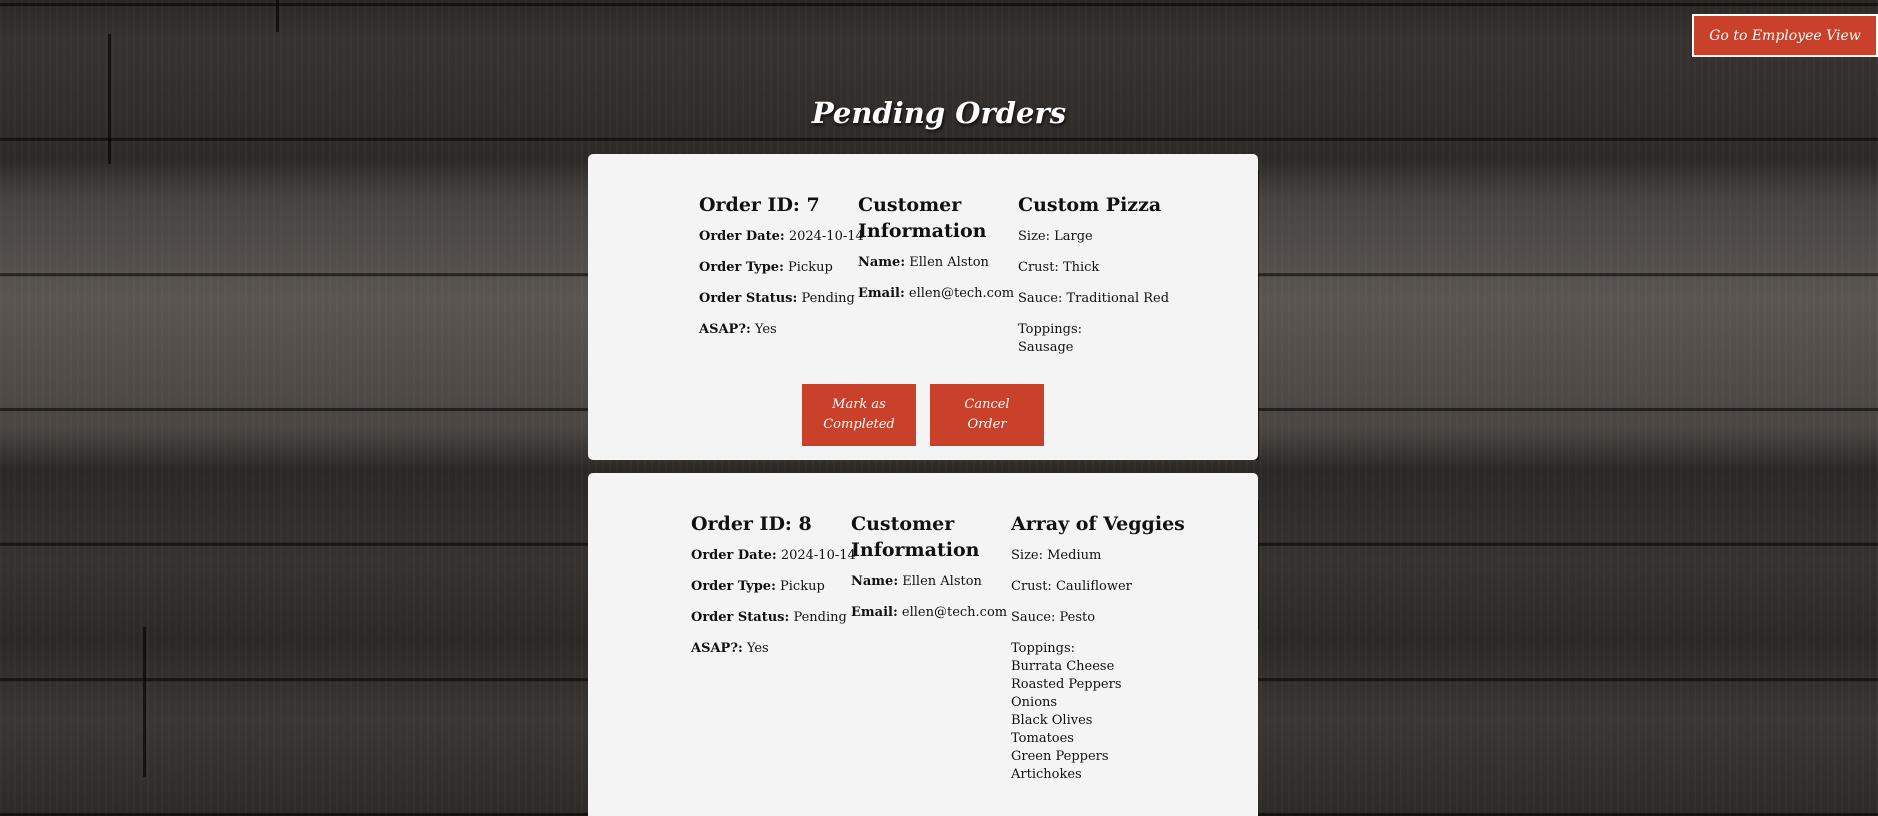  I want to click on order-id-heading: Order ID: 7, so click(759, 205).